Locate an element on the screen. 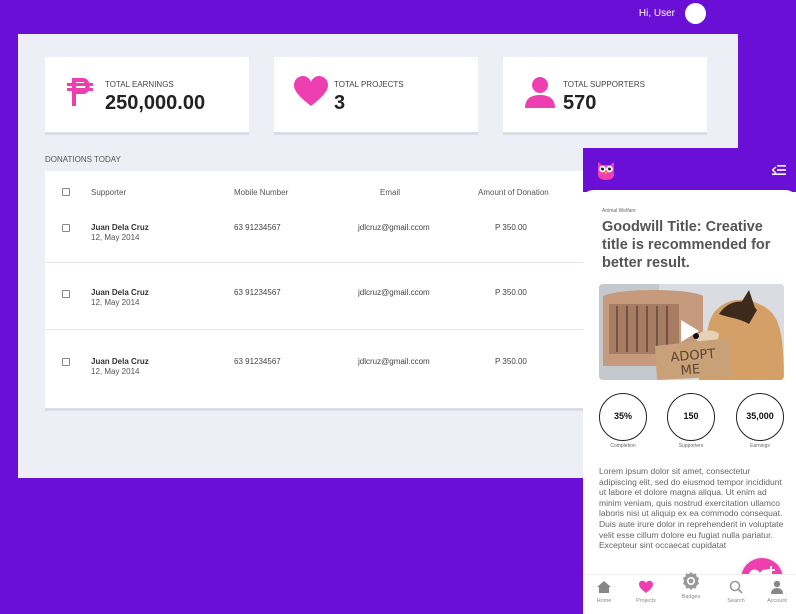 The width and height of the screenshot is (796, 614). section-title-donations: DONATIONS TODAY is located at coordinates (83, 159).